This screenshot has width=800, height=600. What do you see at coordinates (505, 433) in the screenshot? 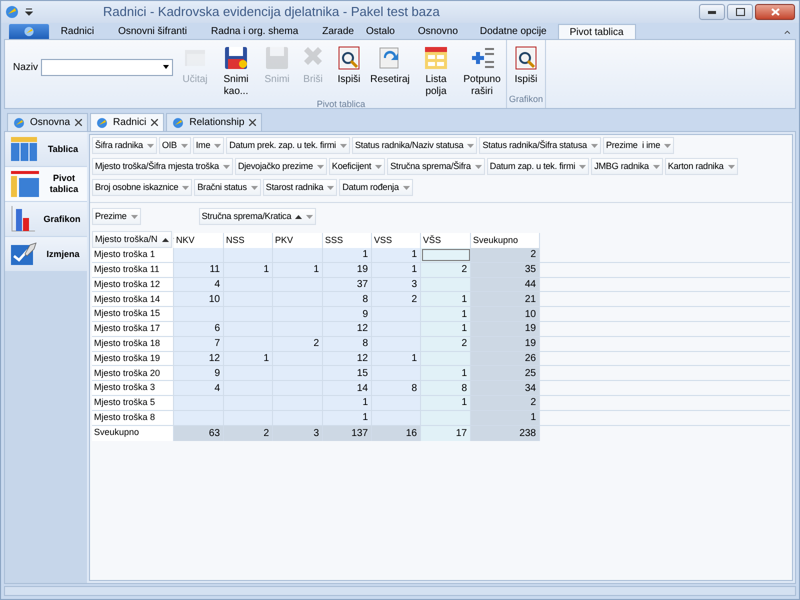
I see `pivot-cell: 238` at bounding box center [505, 433].